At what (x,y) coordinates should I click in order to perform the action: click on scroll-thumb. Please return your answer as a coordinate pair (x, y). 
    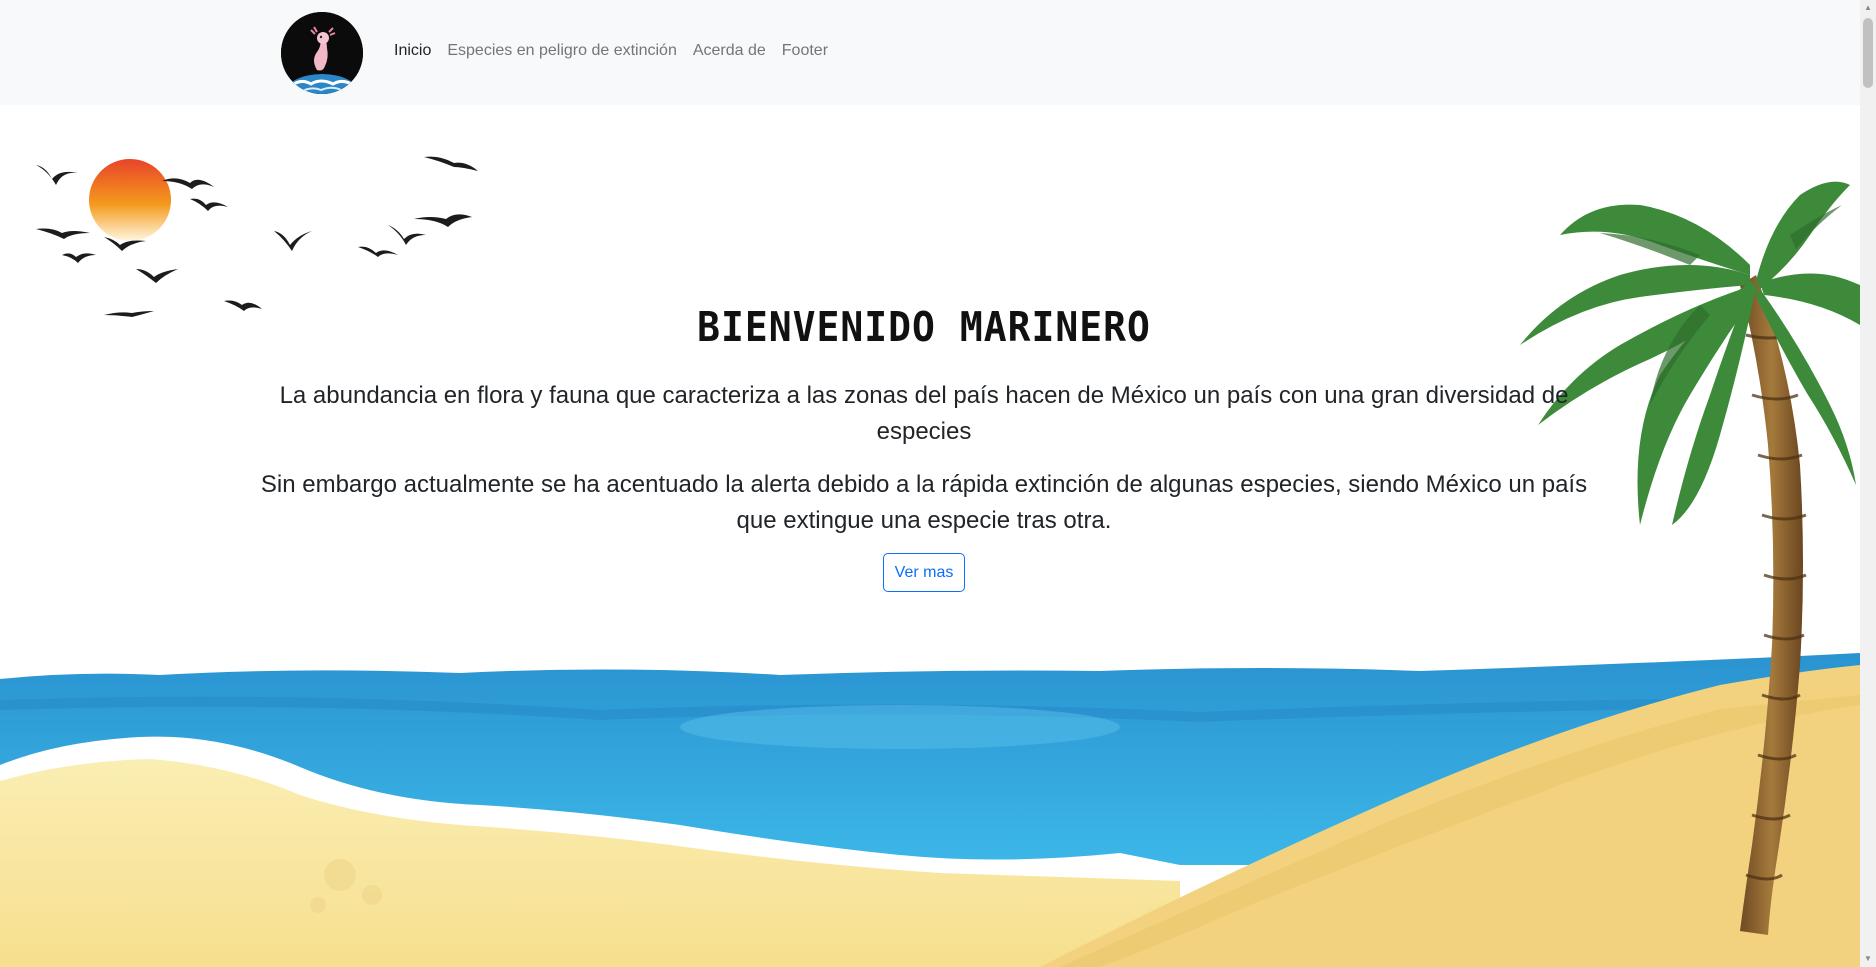
    Looking at the image, I should click on (1868, 53).